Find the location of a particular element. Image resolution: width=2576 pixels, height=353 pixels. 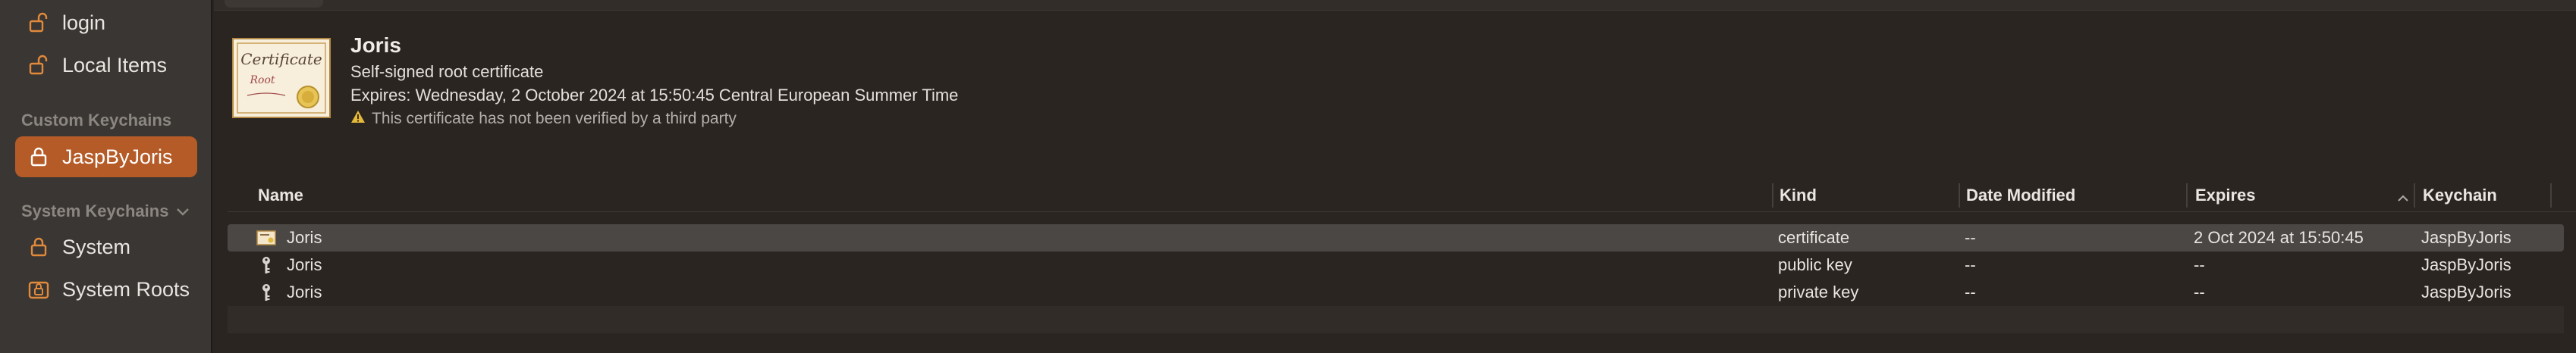

certificate-title: Joris is located at coordinates (375, 45).